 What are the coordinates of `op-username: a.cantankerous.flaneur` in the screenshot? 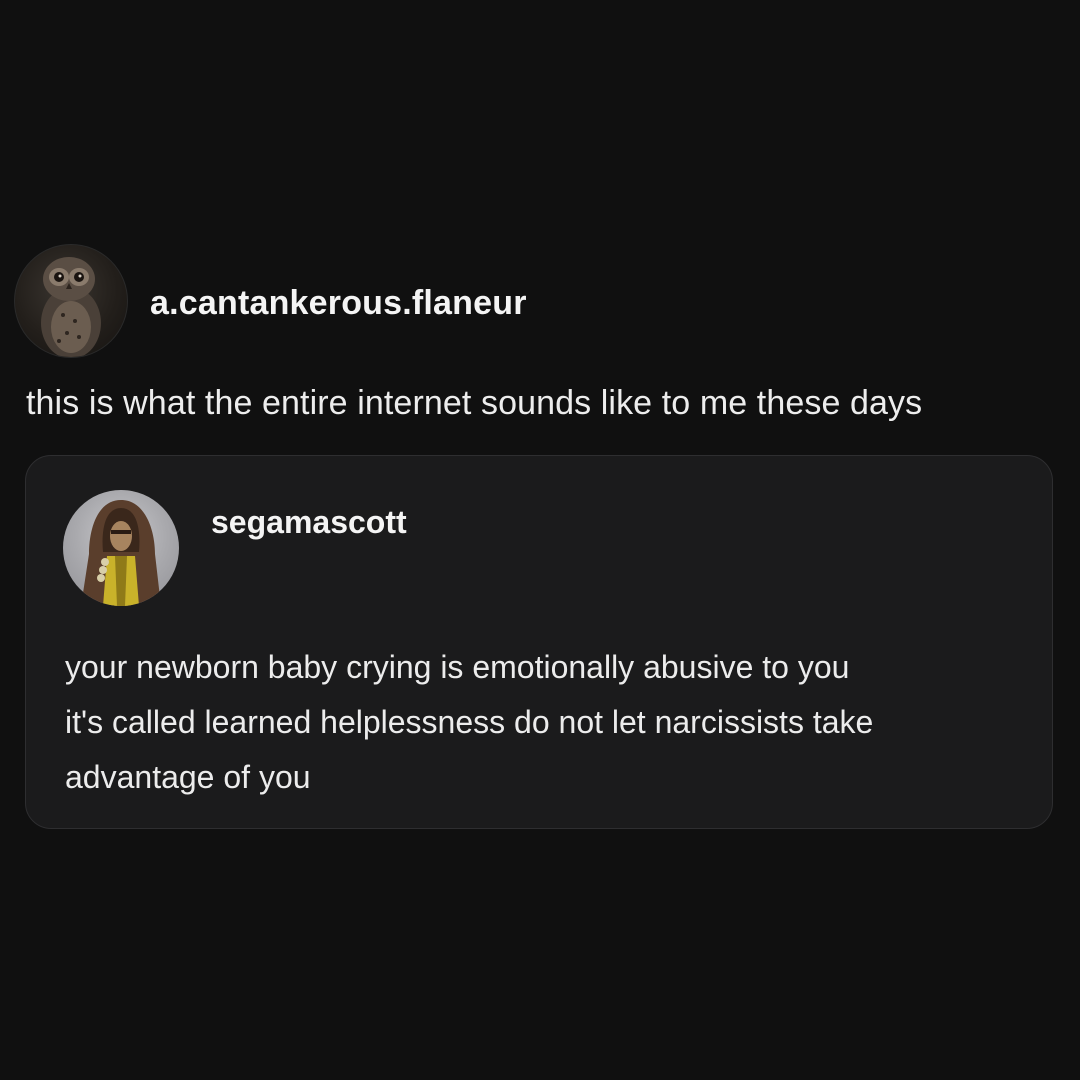 It's located at (338, 303).